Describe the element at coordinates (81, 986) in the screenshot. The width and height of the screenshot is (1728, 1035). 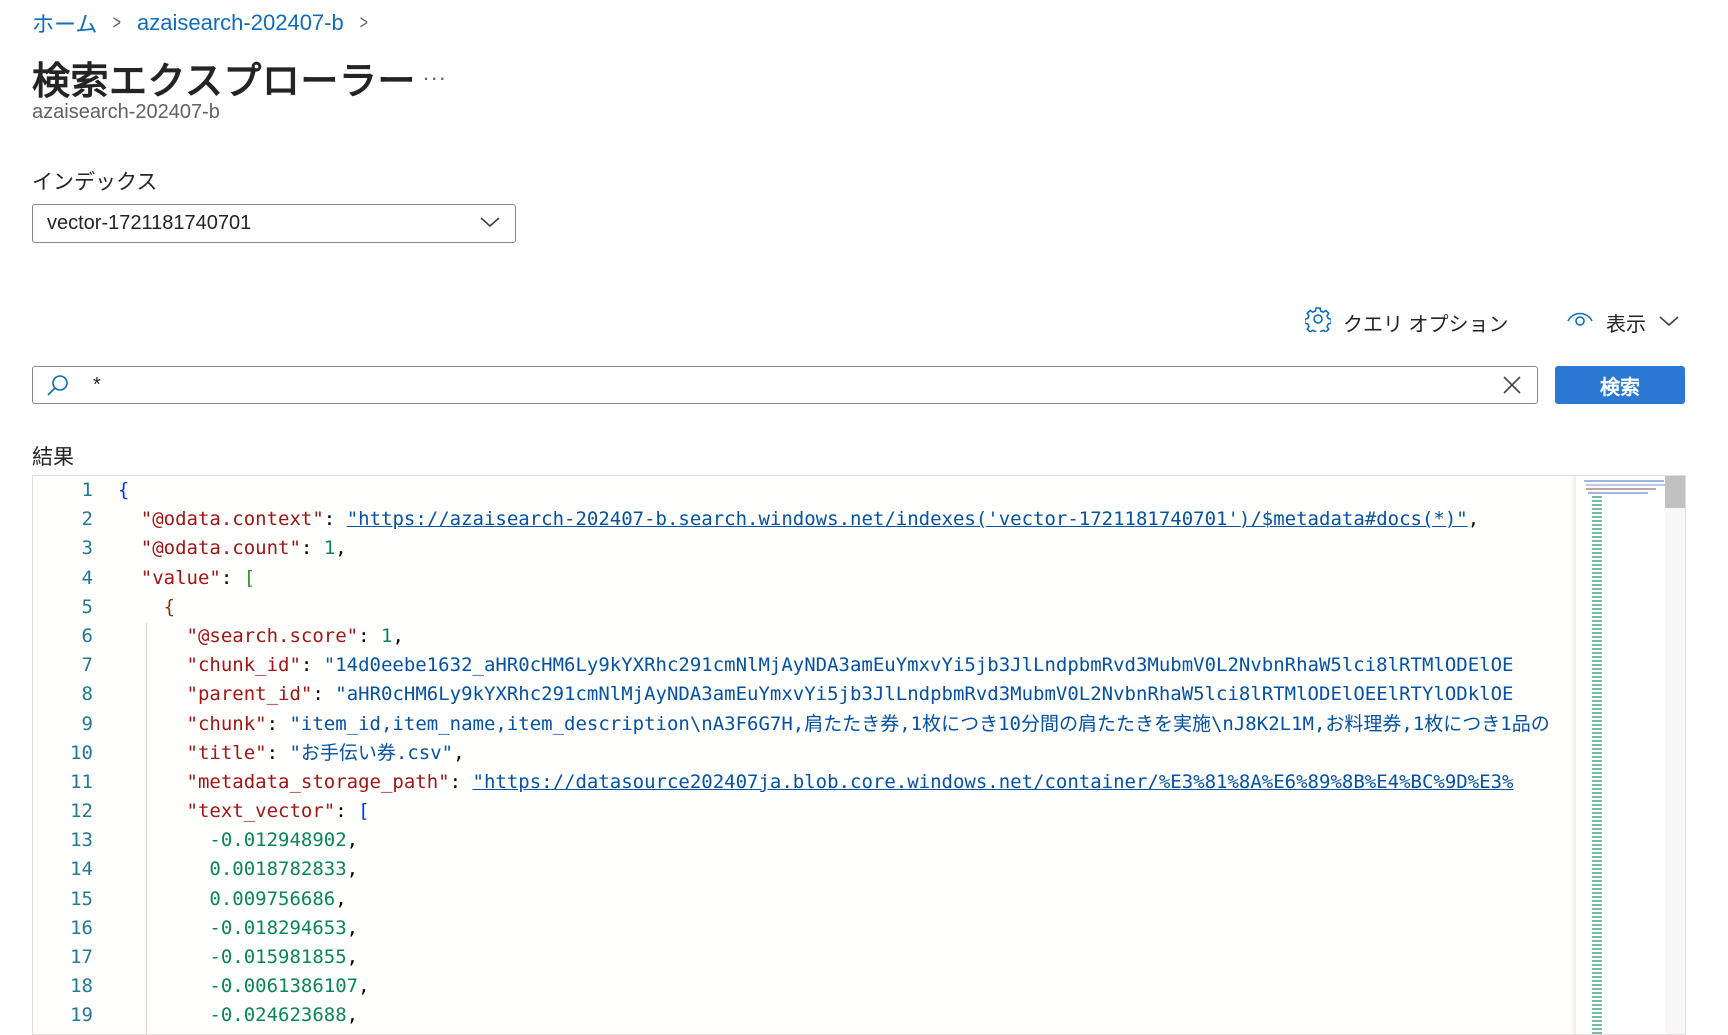
I see `line-number: 18` at that location.